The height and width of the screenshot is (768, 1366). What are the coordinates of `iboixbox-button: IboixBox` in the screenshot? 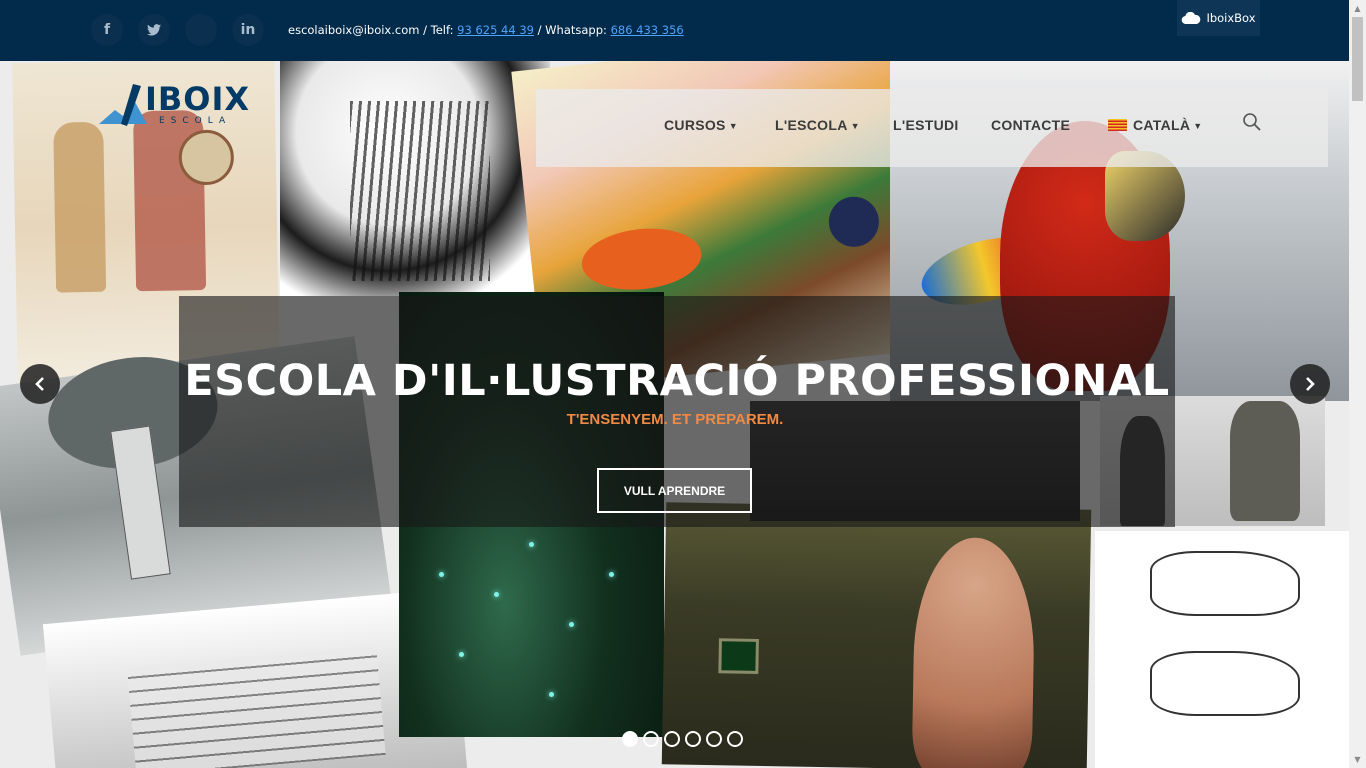 It's located at (1218, 18).